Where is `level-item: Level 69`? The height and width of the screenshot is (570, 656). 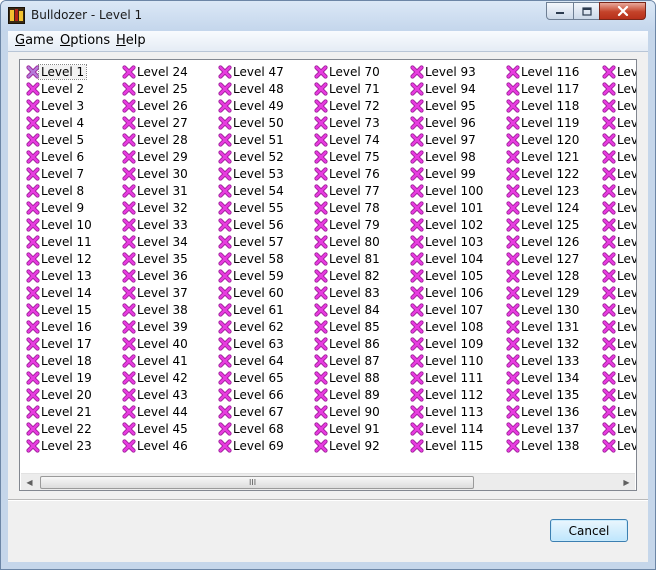
level-item: Level 69 is located at coordinates (260, 446).